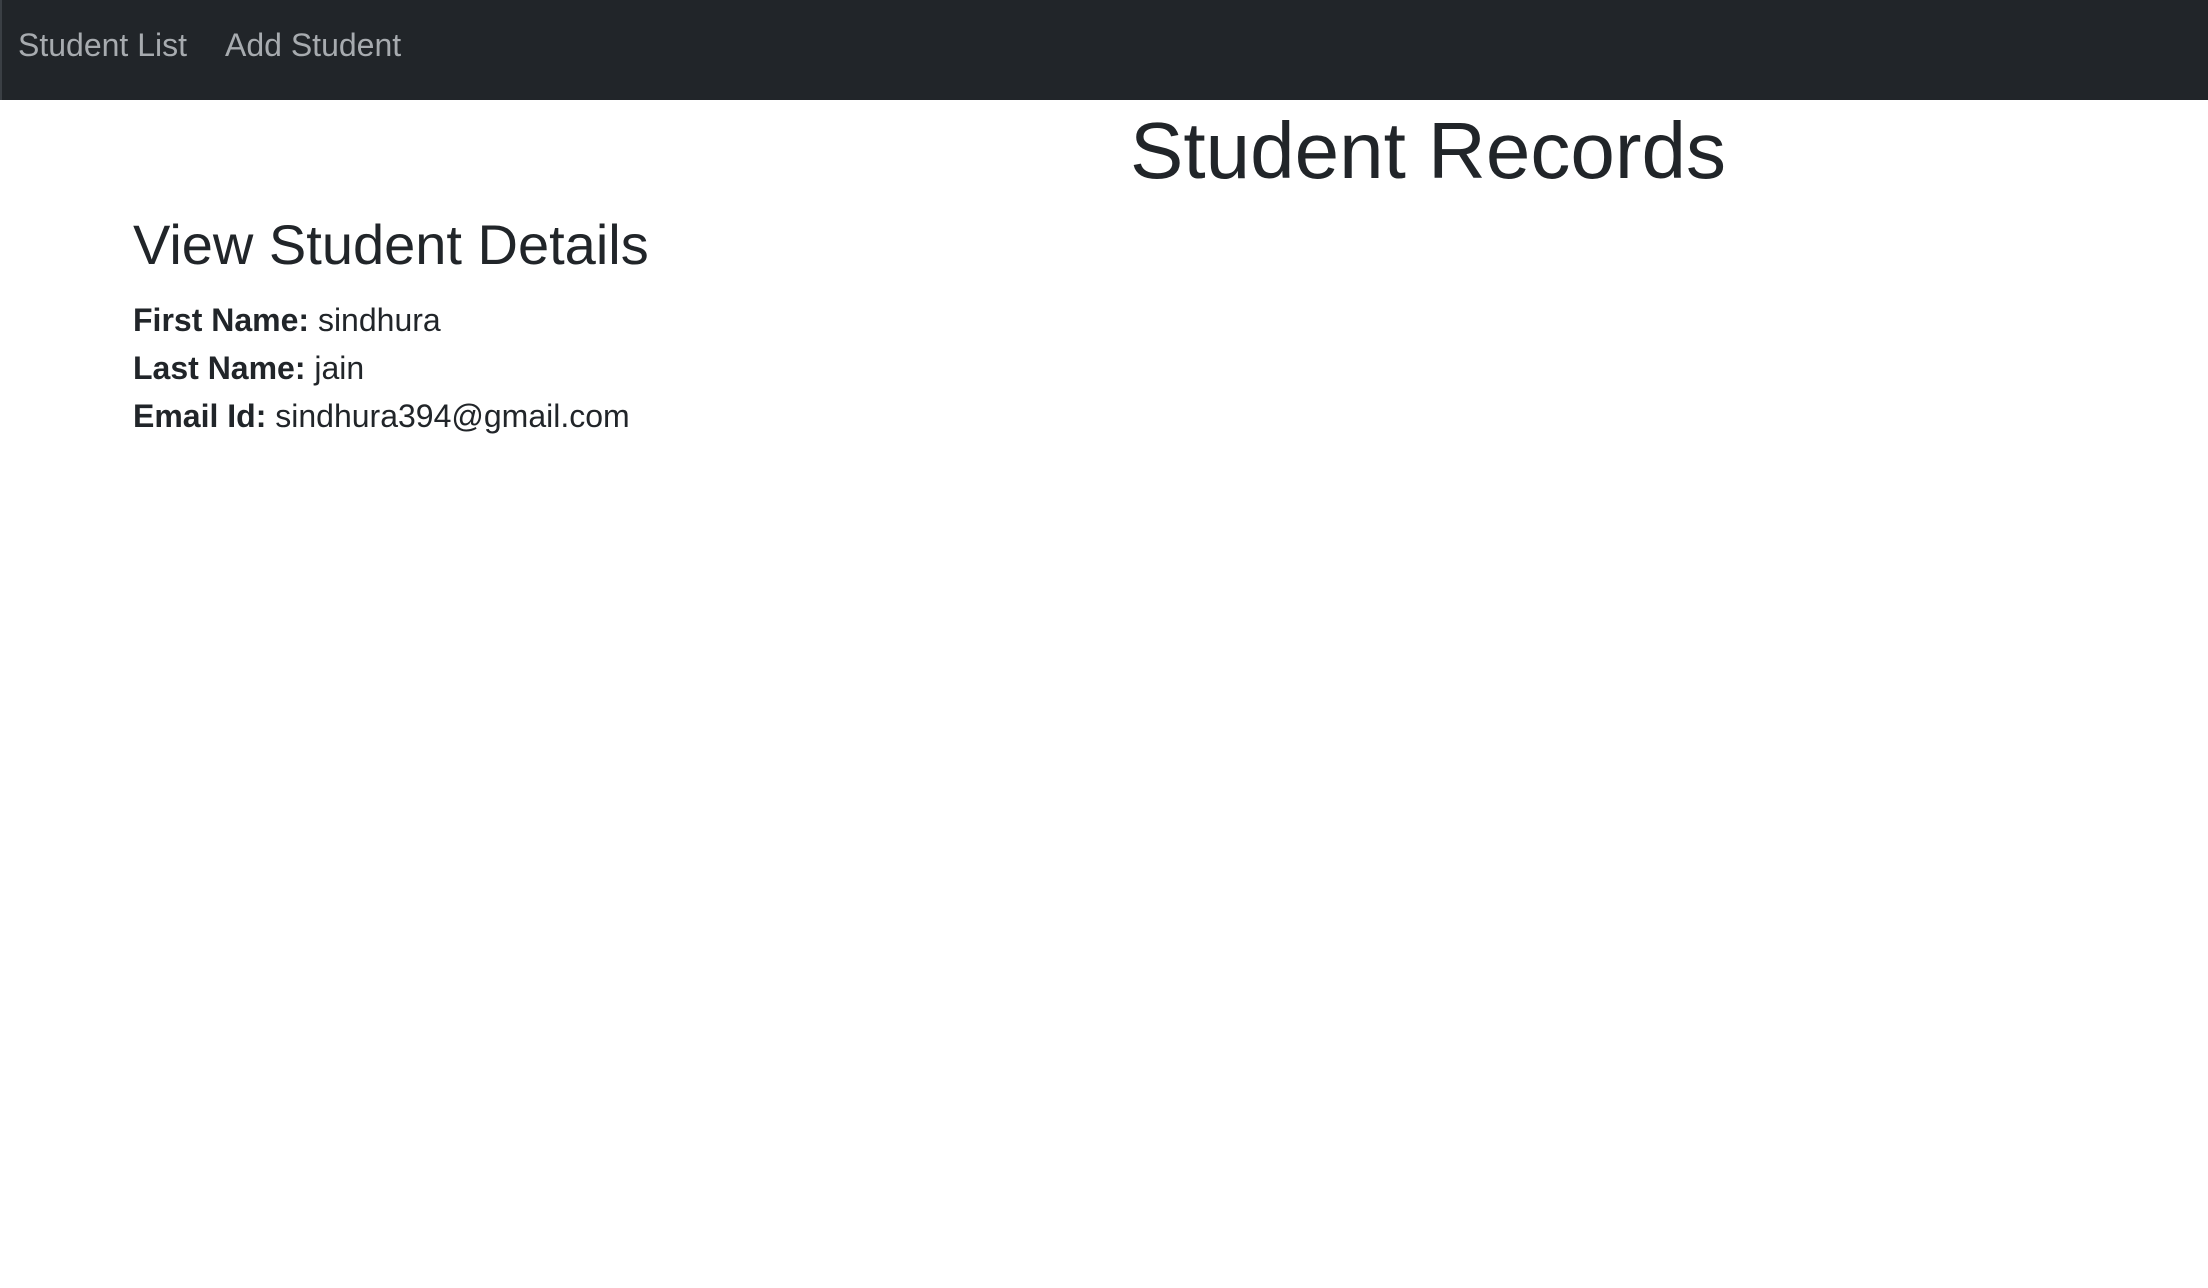  I want to click on details-heading: View Student Details, so click(391, 244).